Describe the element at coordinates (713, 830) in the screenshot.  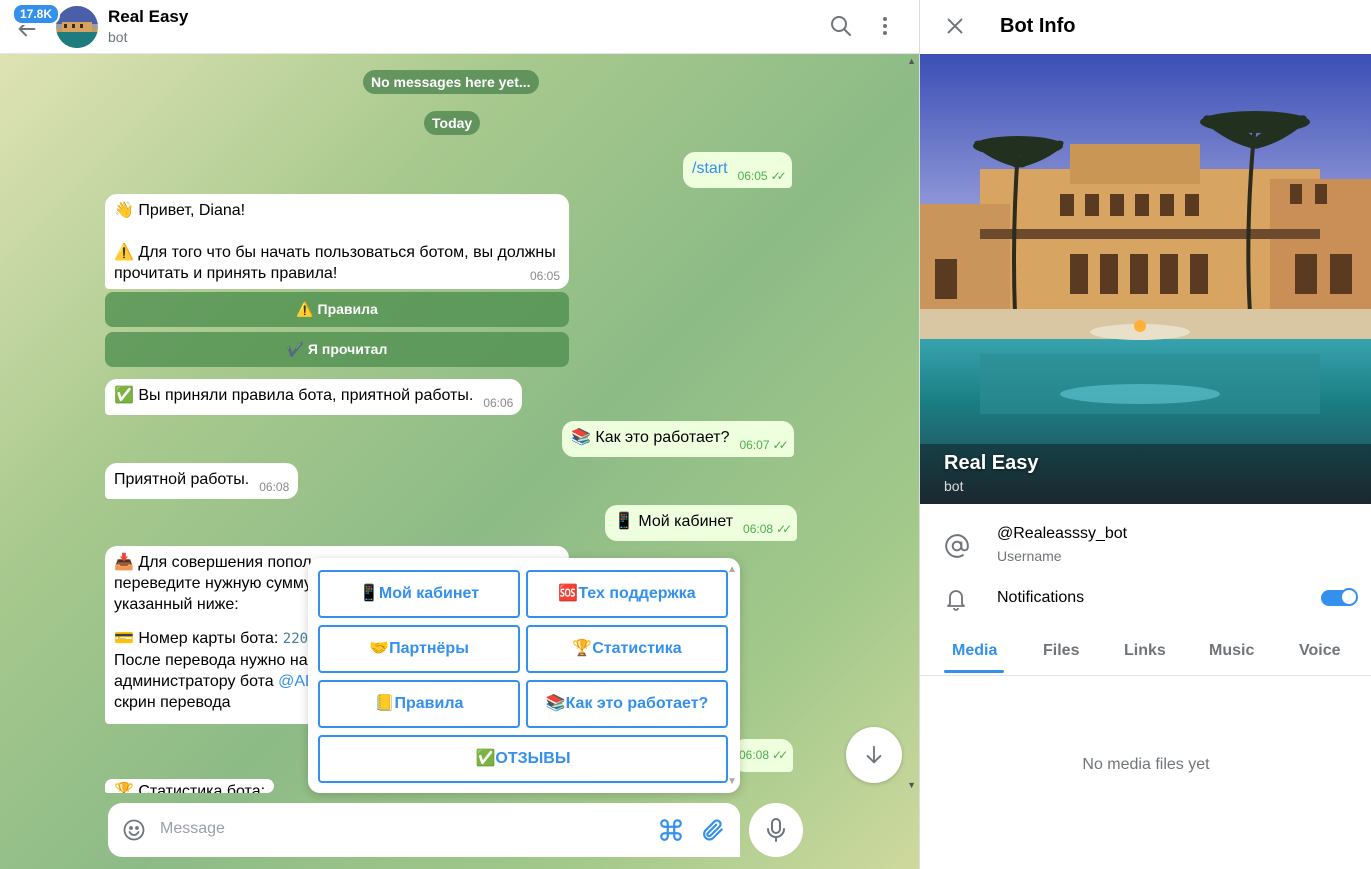
I see `paperclip-icon` at that location.